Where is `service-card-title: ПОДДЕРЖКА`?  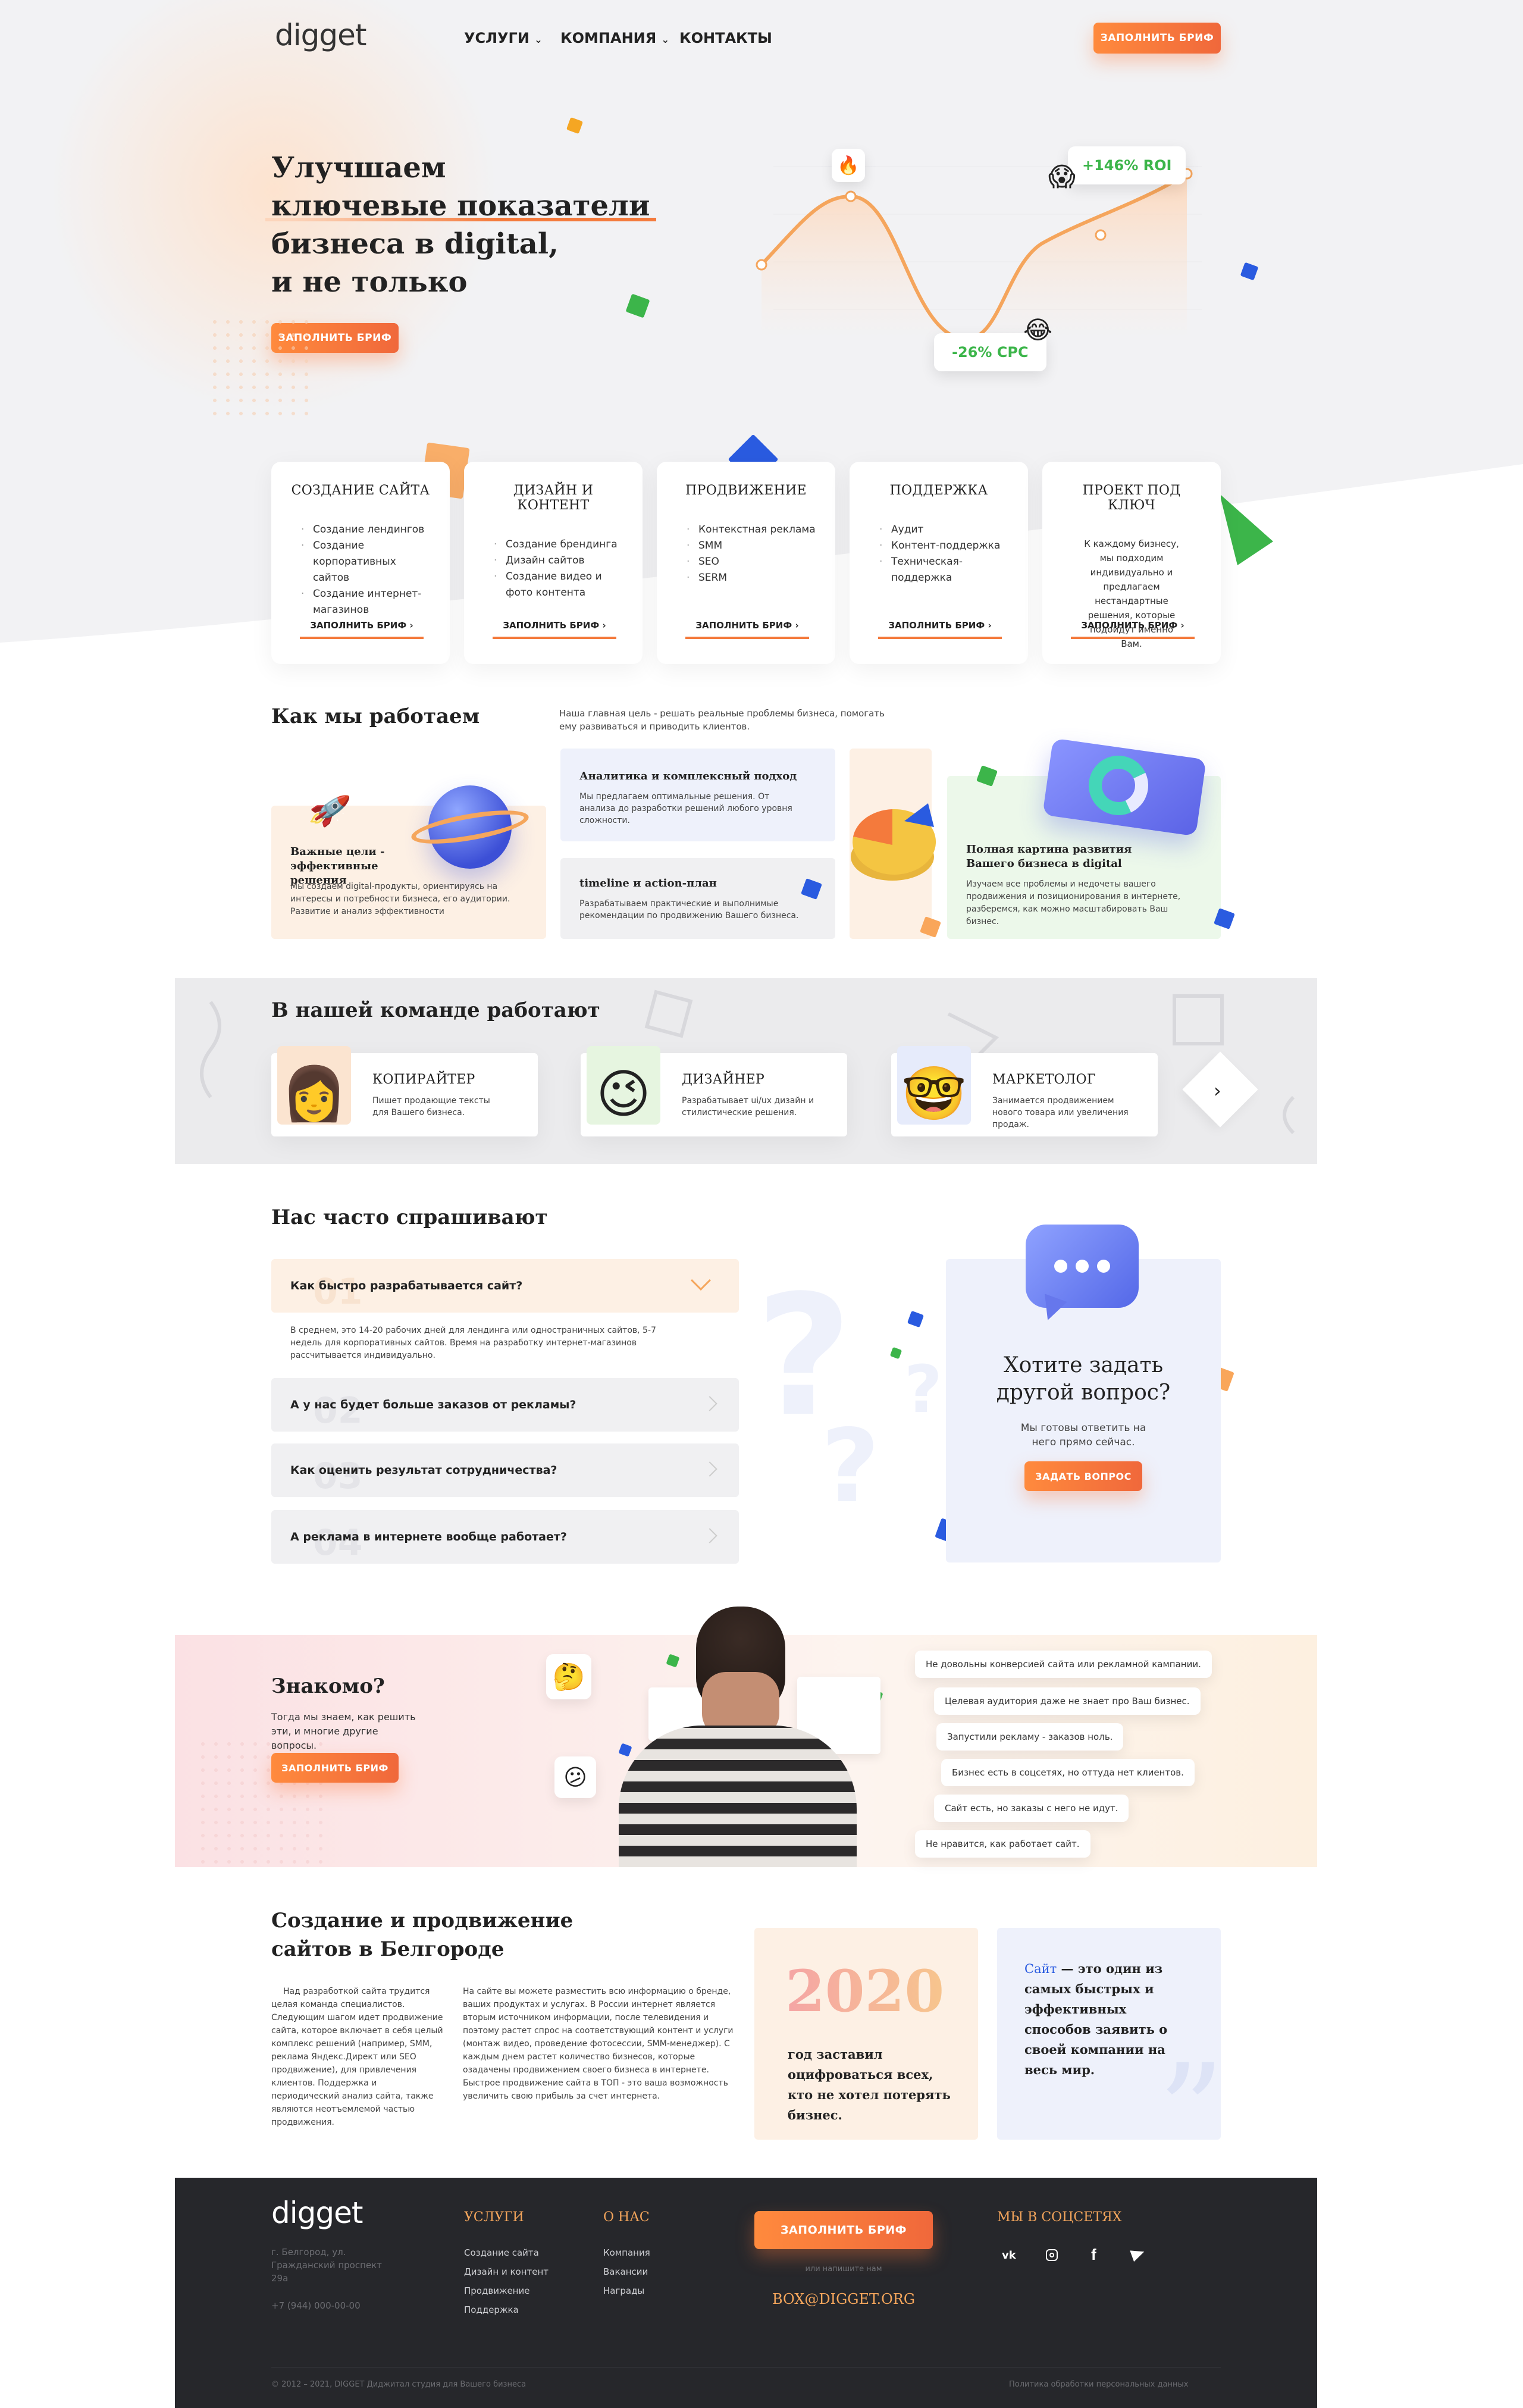
service-card-title: ПОДДЕРЖКА is located at coordinates (939, 490).